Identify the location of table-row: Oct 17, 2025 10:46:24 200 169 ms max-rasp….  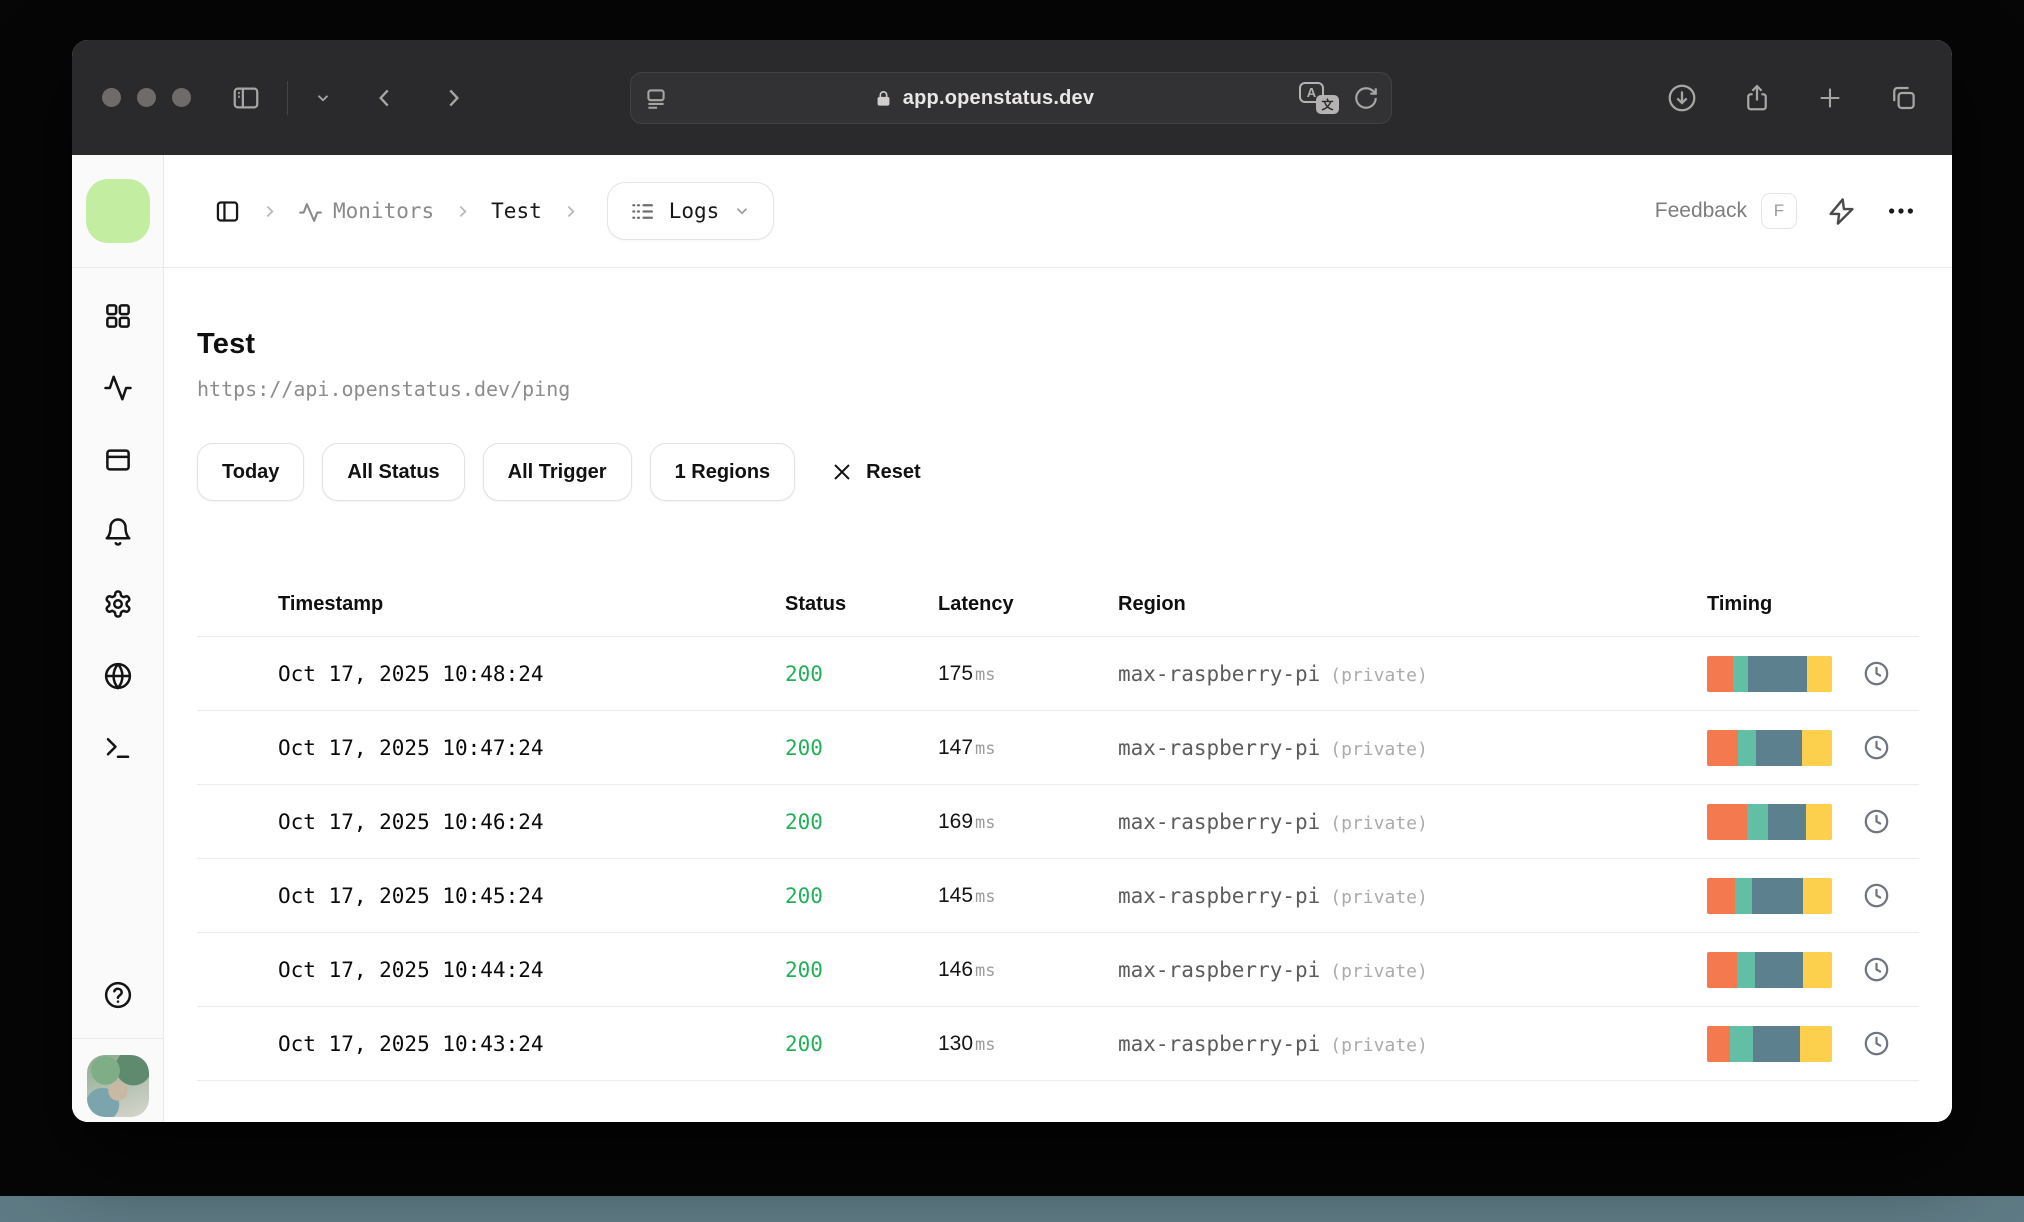
(1058, 822).